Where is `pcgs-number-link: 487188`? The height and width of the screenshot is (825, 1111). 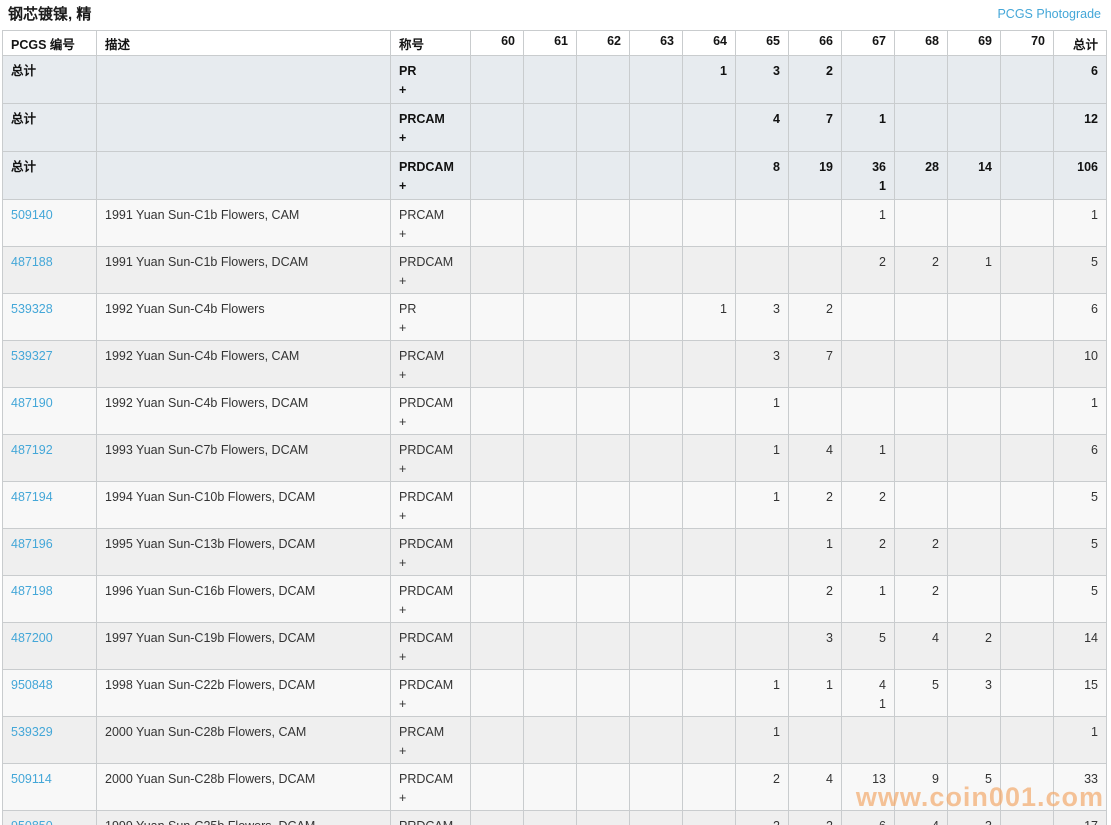
pcgs-number-link: 487188 is located at coordinates (32, 262).